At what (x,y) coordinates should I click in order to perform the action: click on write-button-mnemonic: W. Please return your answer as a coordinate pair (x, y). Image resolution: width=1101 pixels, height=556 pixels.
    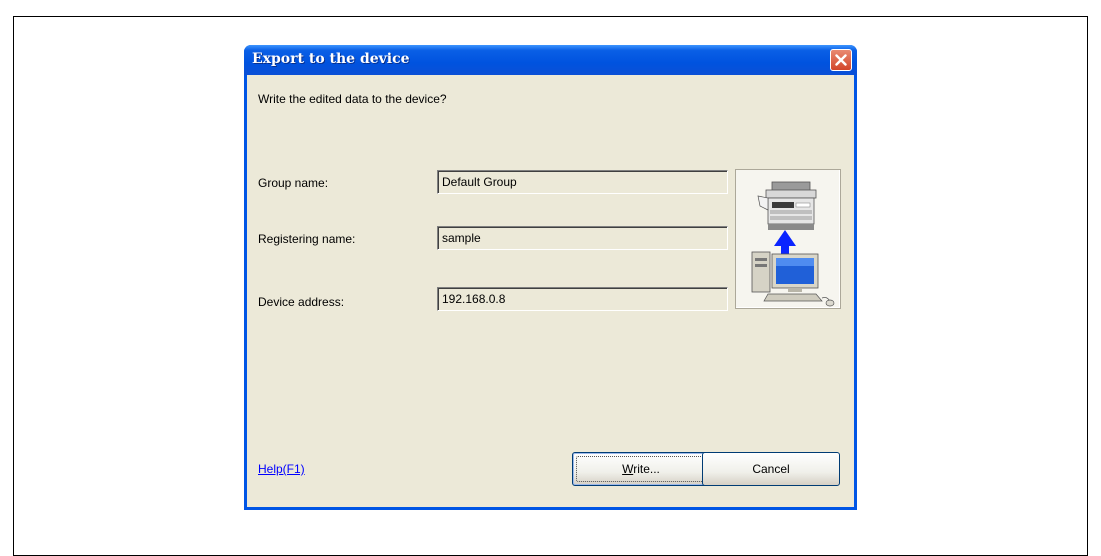
    Looking at the image, I should click on (628, 469).